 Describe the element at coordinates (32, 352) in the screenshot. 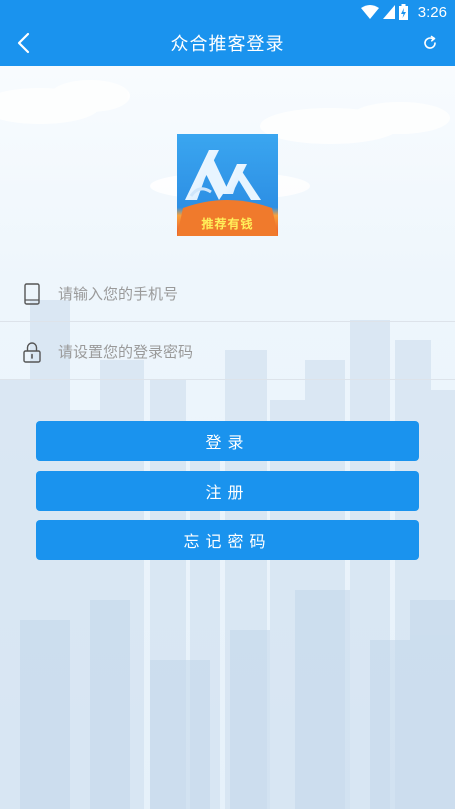

I see `lock-icon` at that location.